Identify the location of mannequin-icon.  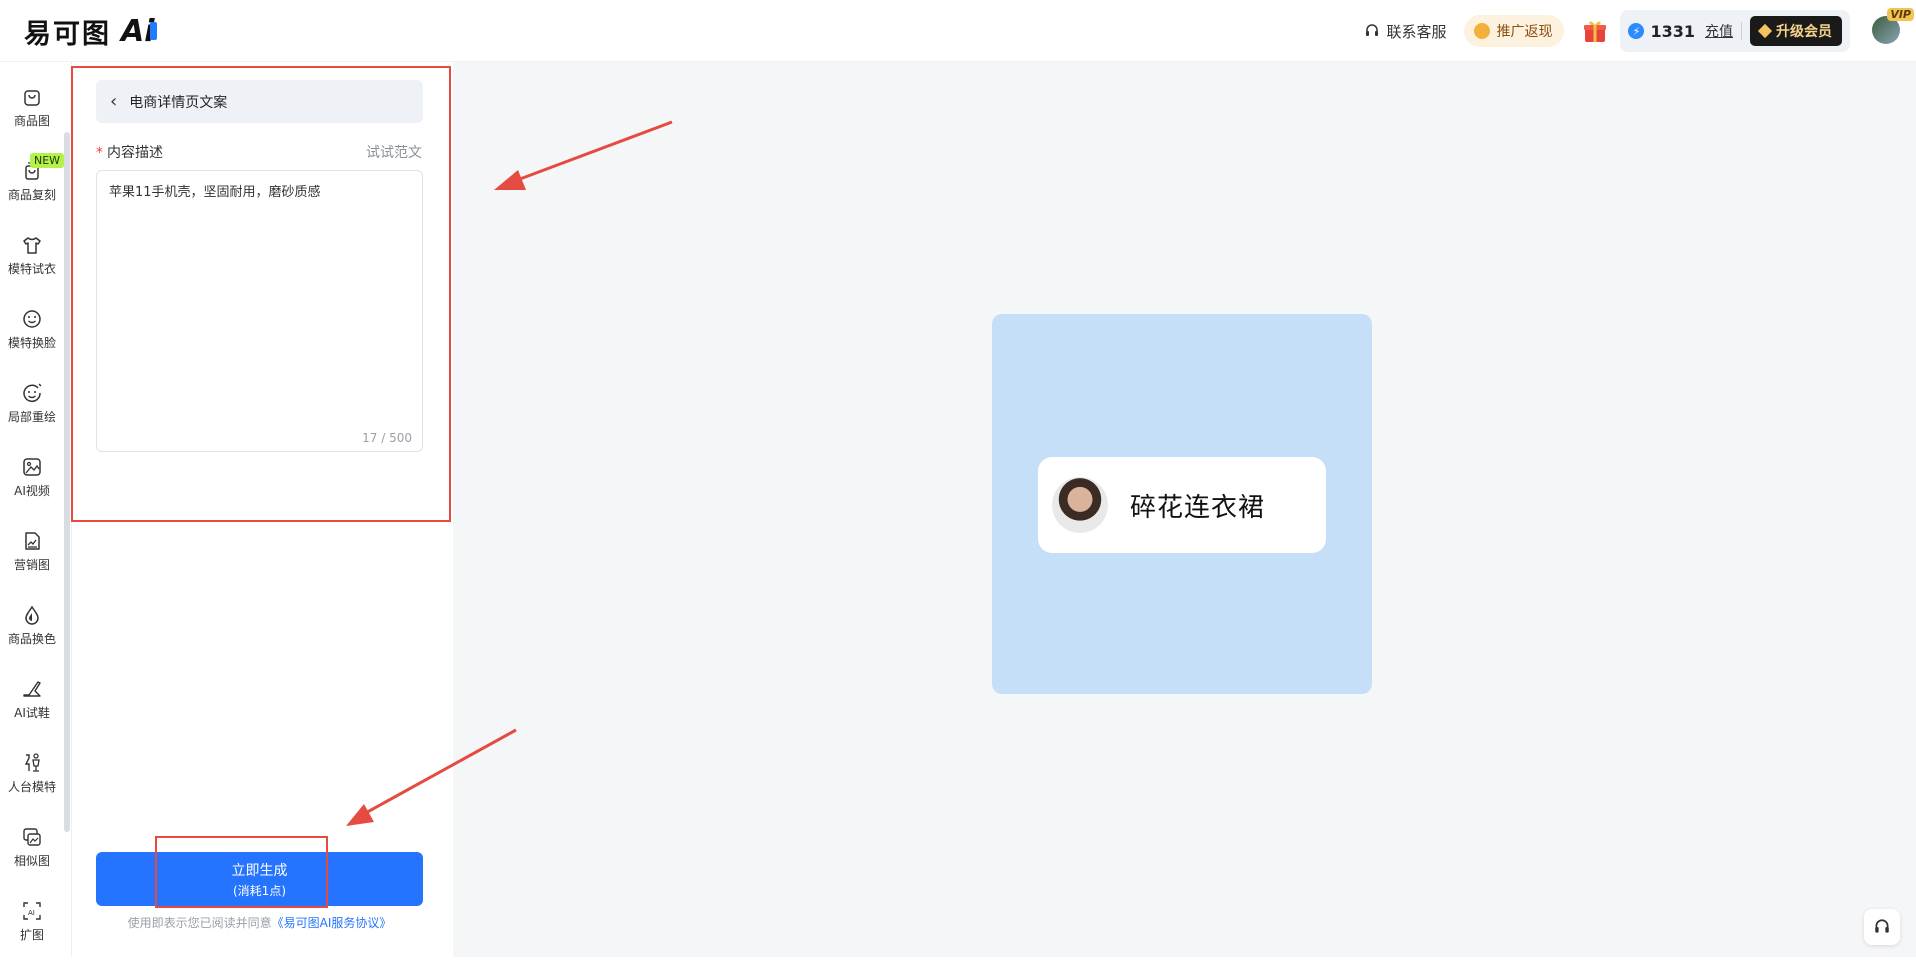
(32, 762).